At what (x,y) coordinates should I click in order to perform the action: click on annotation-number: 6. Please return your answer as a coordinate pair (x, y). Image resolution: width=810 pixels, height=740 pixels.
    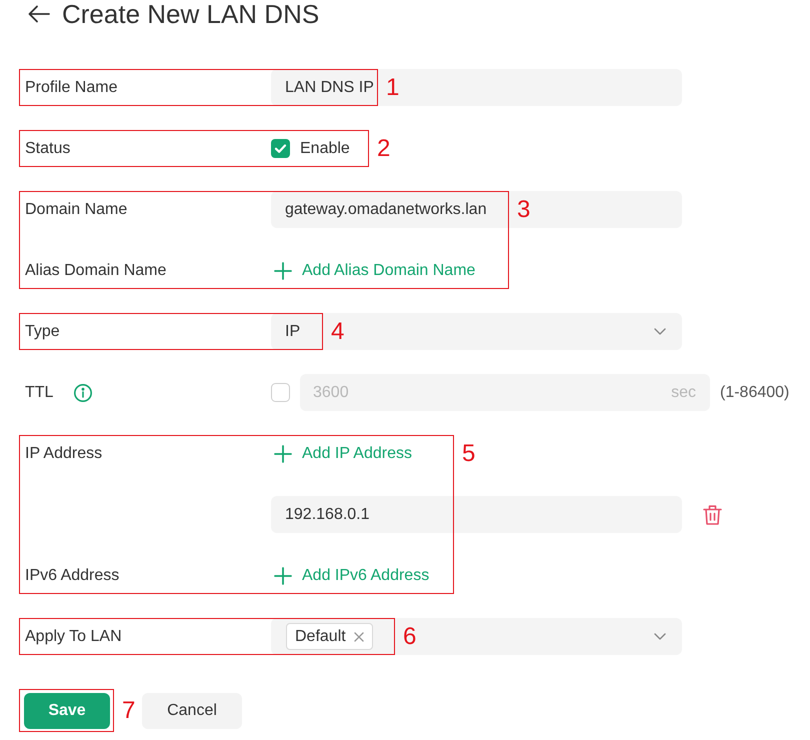
    Looking at the image, I should click on (409, 637).